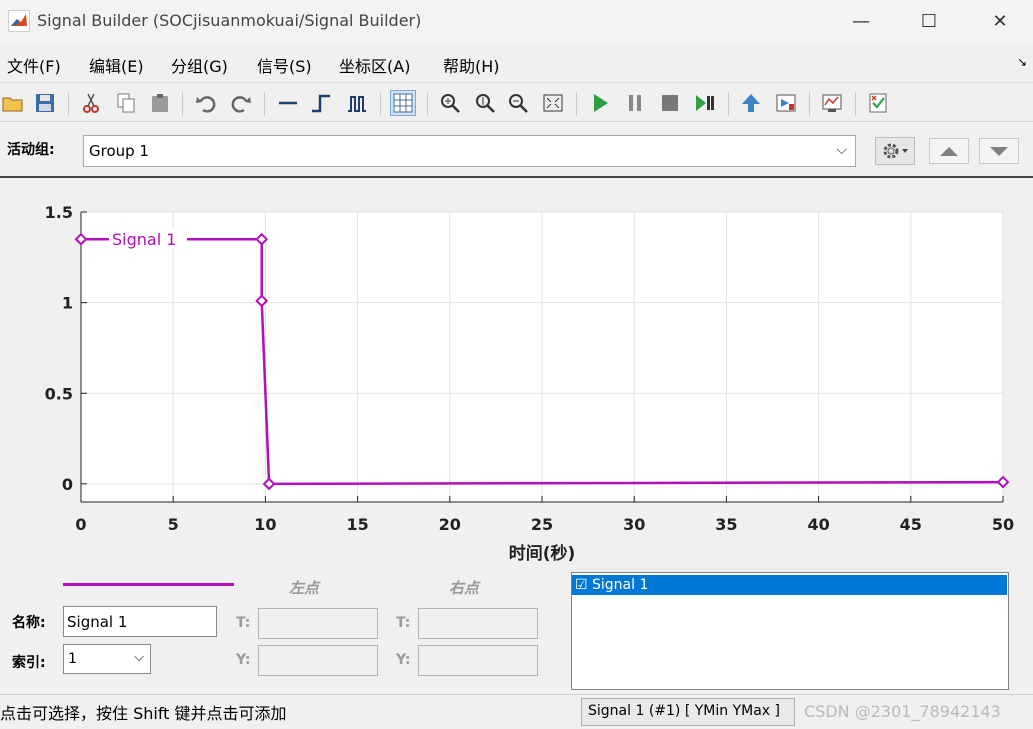 The width and height of the screenshot is (1033, 729). Describe the element at coordinates (288, 103) in the screenshot. I see `step-line-icon` at that location.